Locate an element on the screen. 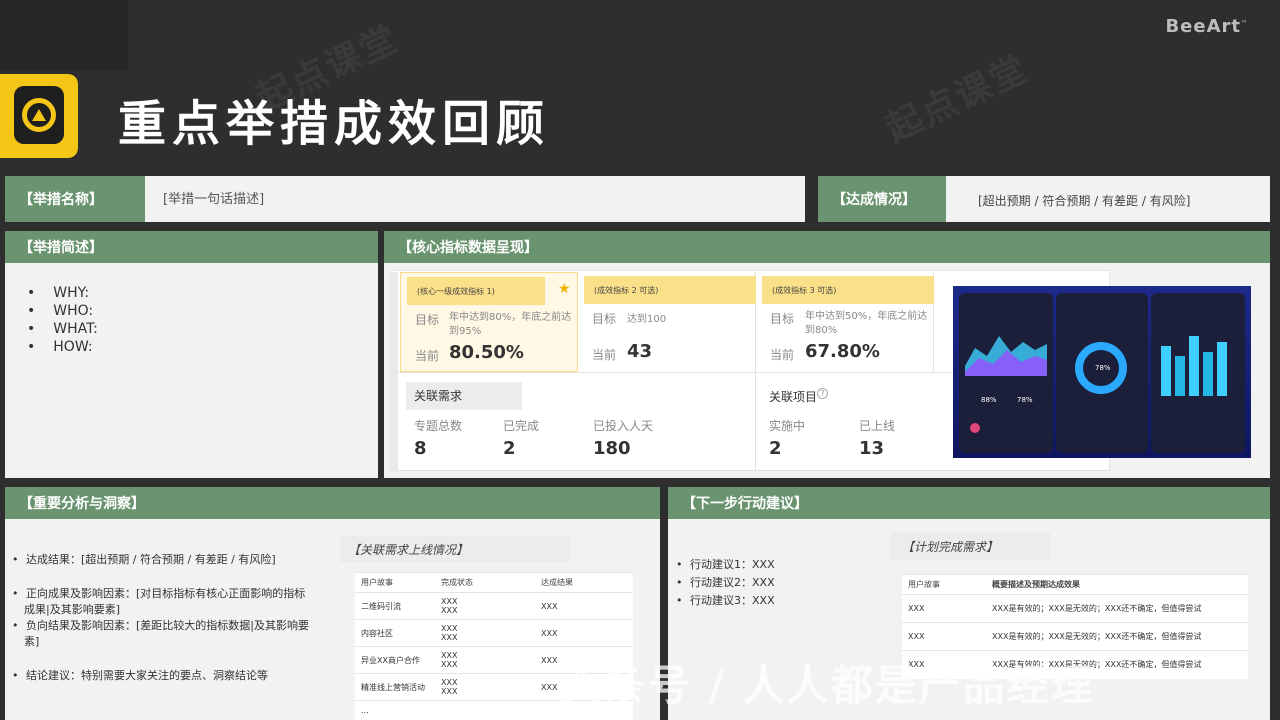 Image resolution: width=1280 pixels, height=720 pixels. metric-card-1-current-label: 当前 is located at coordinates (427, 356).